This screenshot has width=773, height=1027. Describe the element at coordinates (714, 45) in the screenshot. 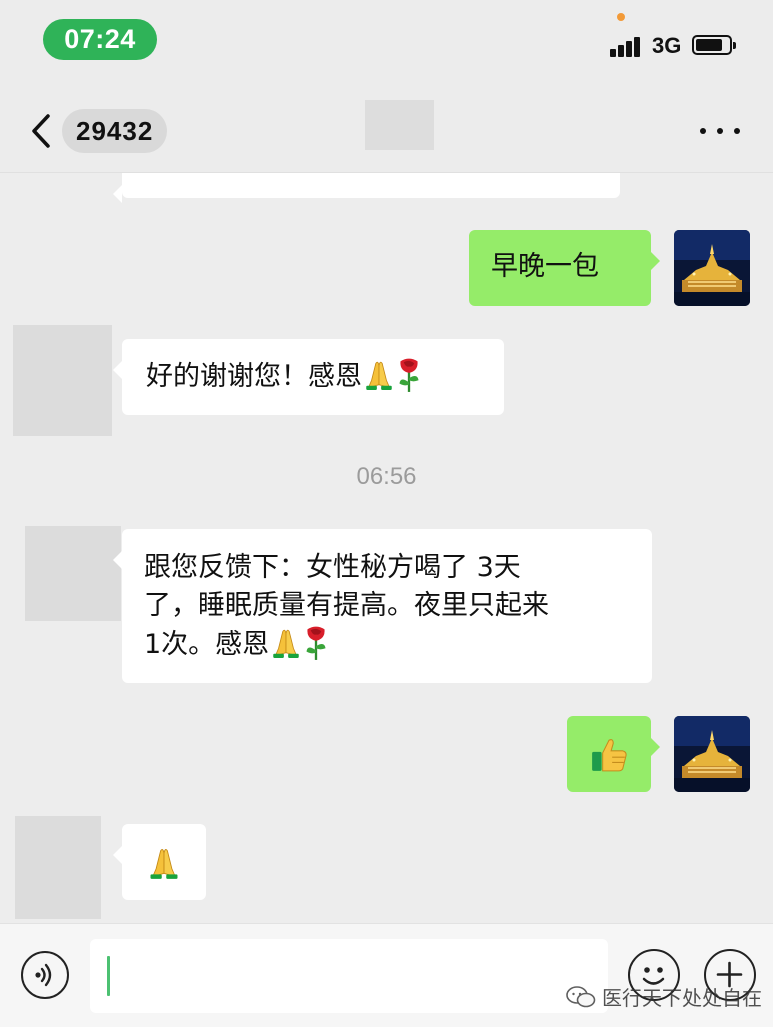

I see `battery-icon` at that location.